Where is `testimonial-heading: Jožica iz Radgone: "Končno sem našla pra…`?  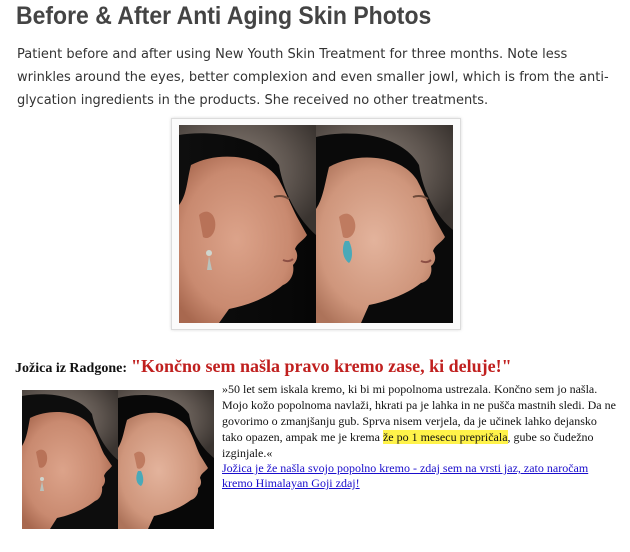
testimonial-heading: Jožica iz Radgone: "Končno sem našla pra… is located at coordinates (263, 366).